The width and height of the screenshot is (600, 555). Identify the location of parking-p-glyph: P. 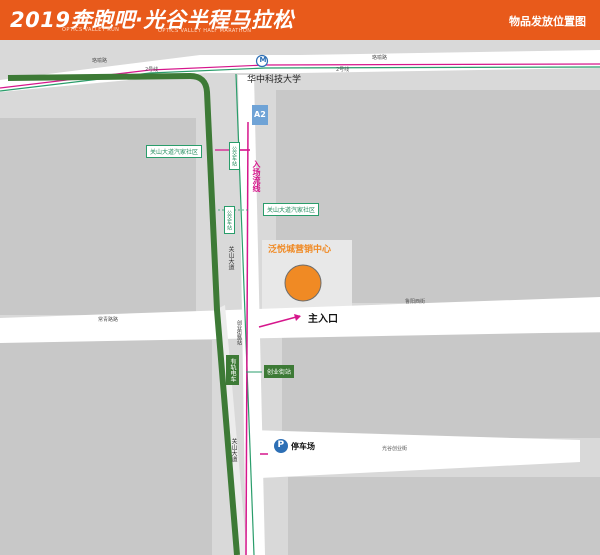
(281, 445).